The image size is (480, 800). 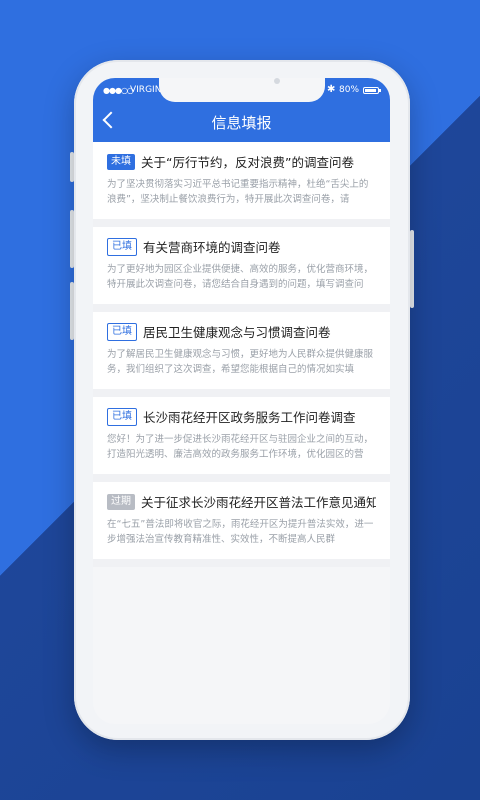 I want to click on item-title: 居民卫生健康观念与习惯调查问卷, so click(x=237, y=332).